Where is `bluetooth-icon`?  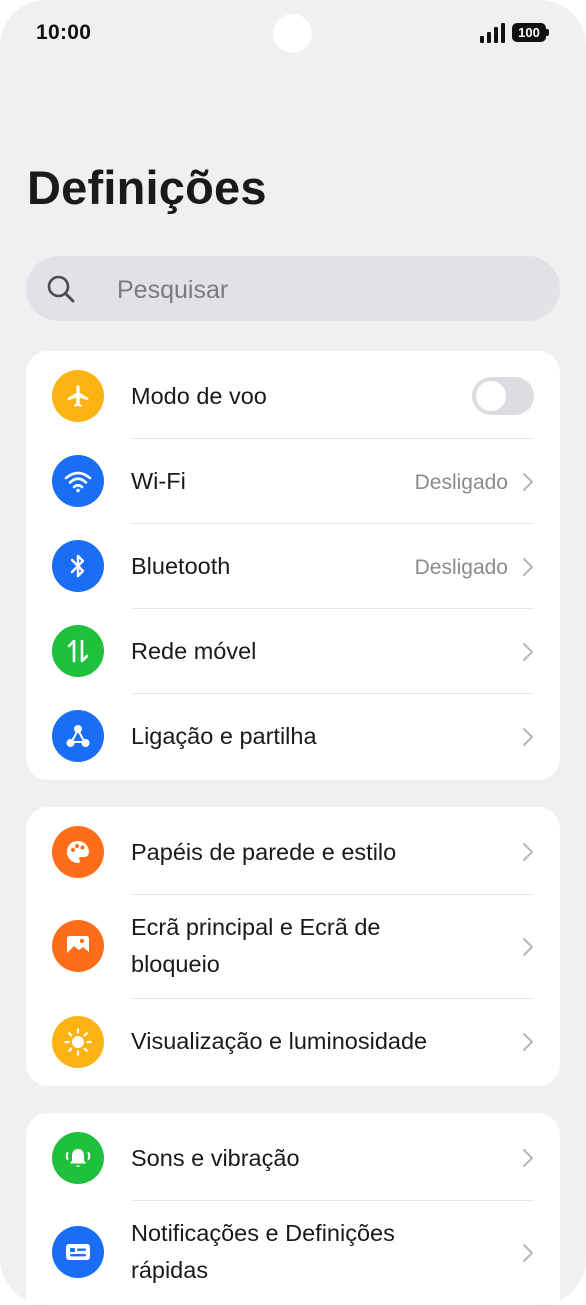 bluetooth-icon is located at coordinates (78, 566).